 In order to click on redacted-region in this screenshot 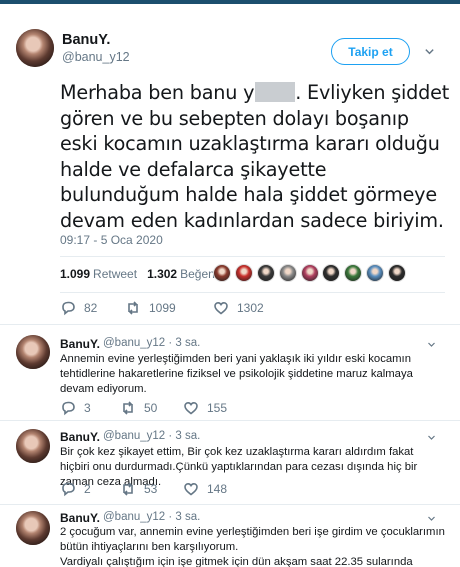, I will do `click(275, 92)`.